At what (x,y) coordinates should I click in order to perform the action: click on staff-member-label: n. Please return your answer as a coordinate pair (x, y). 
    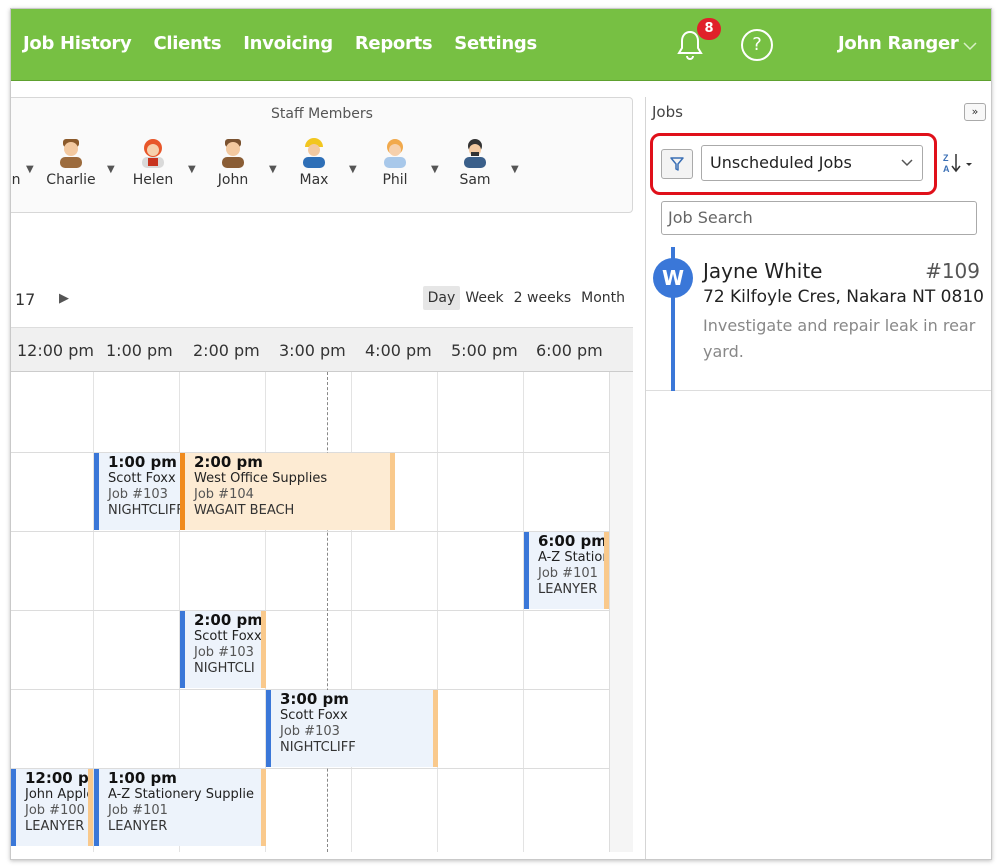
    Looking at the image, I should click on (16, 180).